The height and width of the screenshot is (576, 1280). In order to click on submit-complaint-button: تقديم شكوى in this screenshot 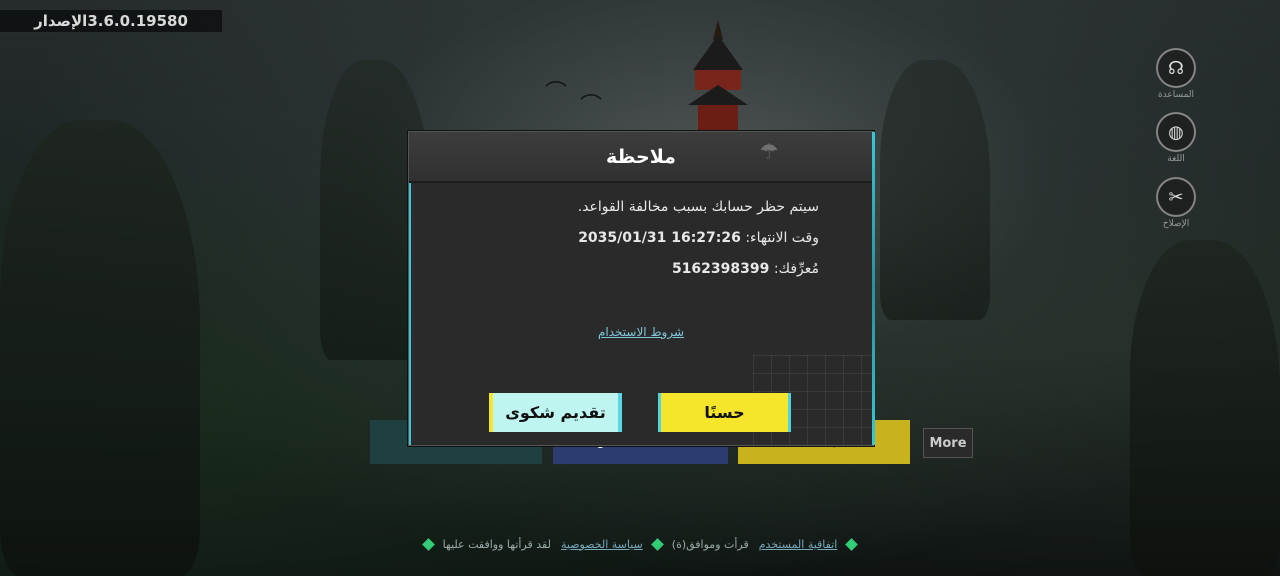, I will do `click(555, 412)`.